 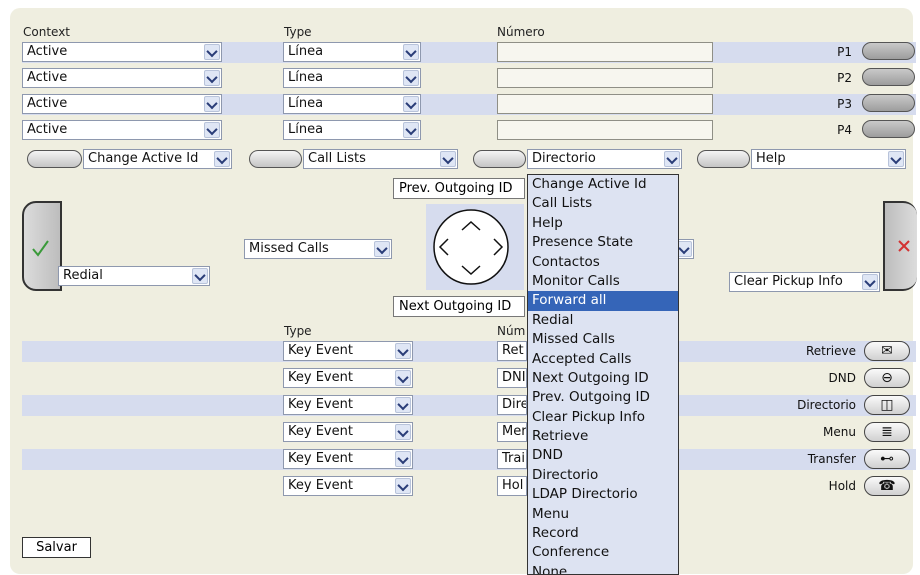 I want to click on dropdown-option-highlighted: Forward all, so click(x=603, y=301).